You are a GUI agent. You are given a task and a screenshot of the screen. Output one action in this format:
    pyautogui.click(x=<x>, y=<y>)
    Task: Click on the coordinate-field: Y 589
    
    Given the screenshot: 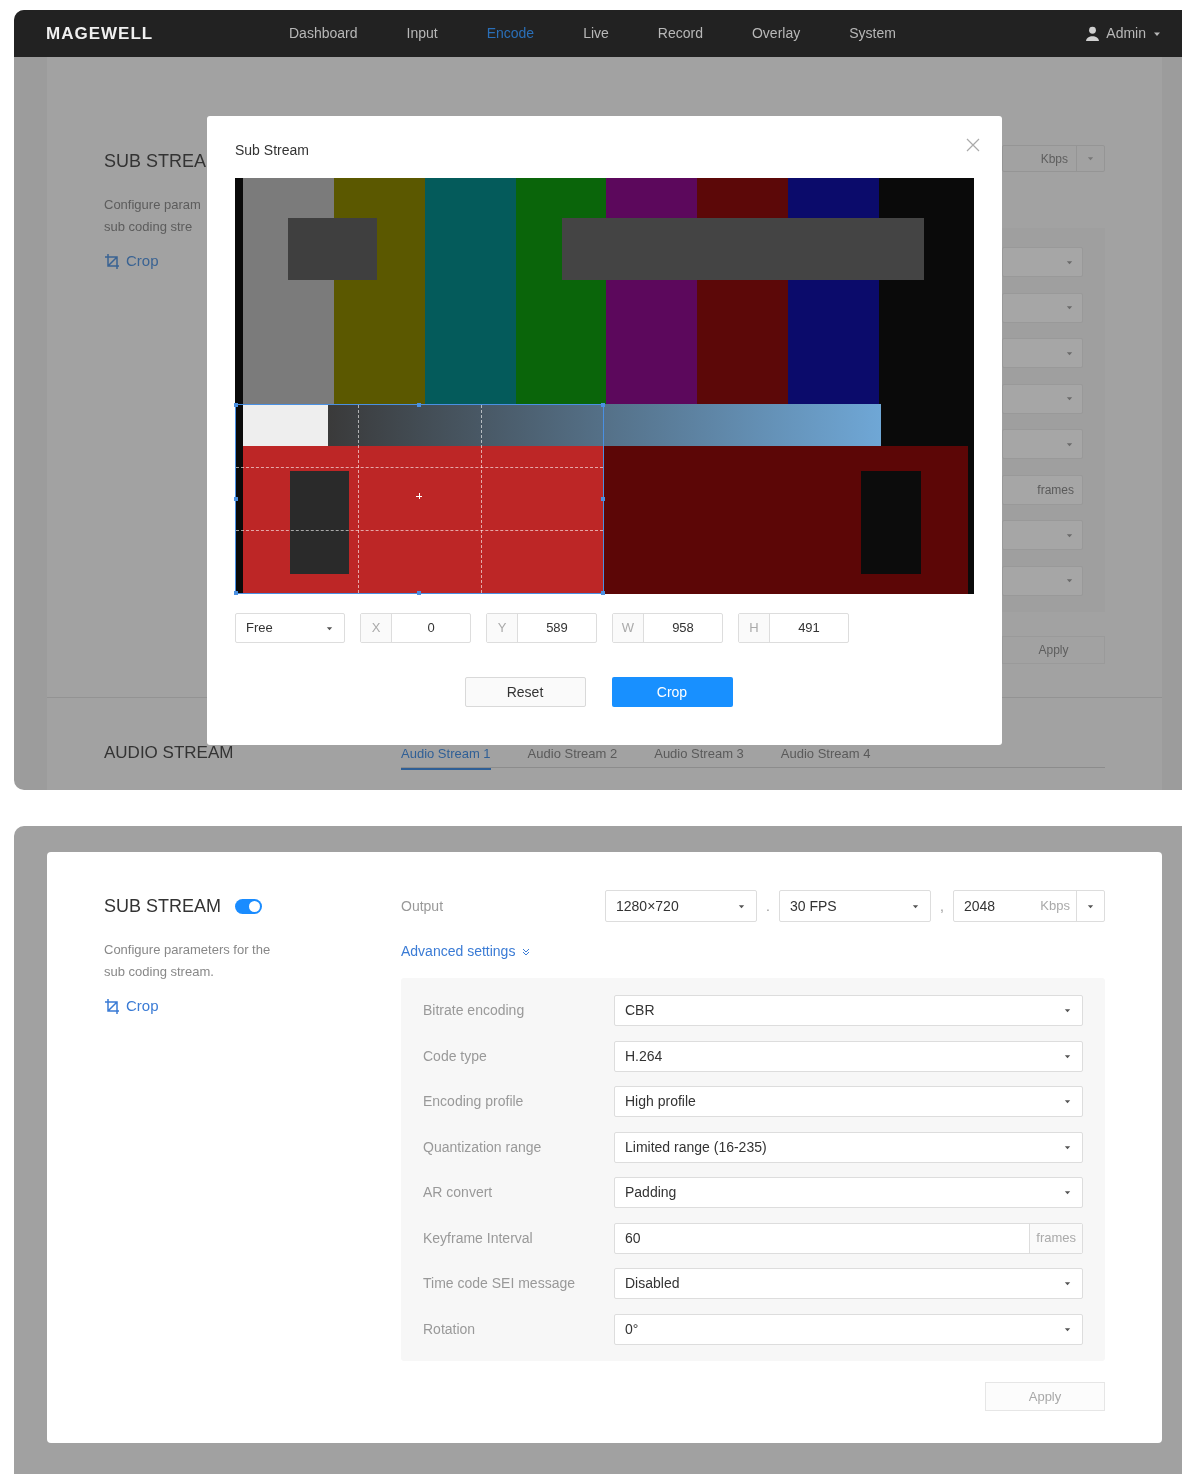 What is the action you would take?
    pyautogui.click(x=541, y=628)
    